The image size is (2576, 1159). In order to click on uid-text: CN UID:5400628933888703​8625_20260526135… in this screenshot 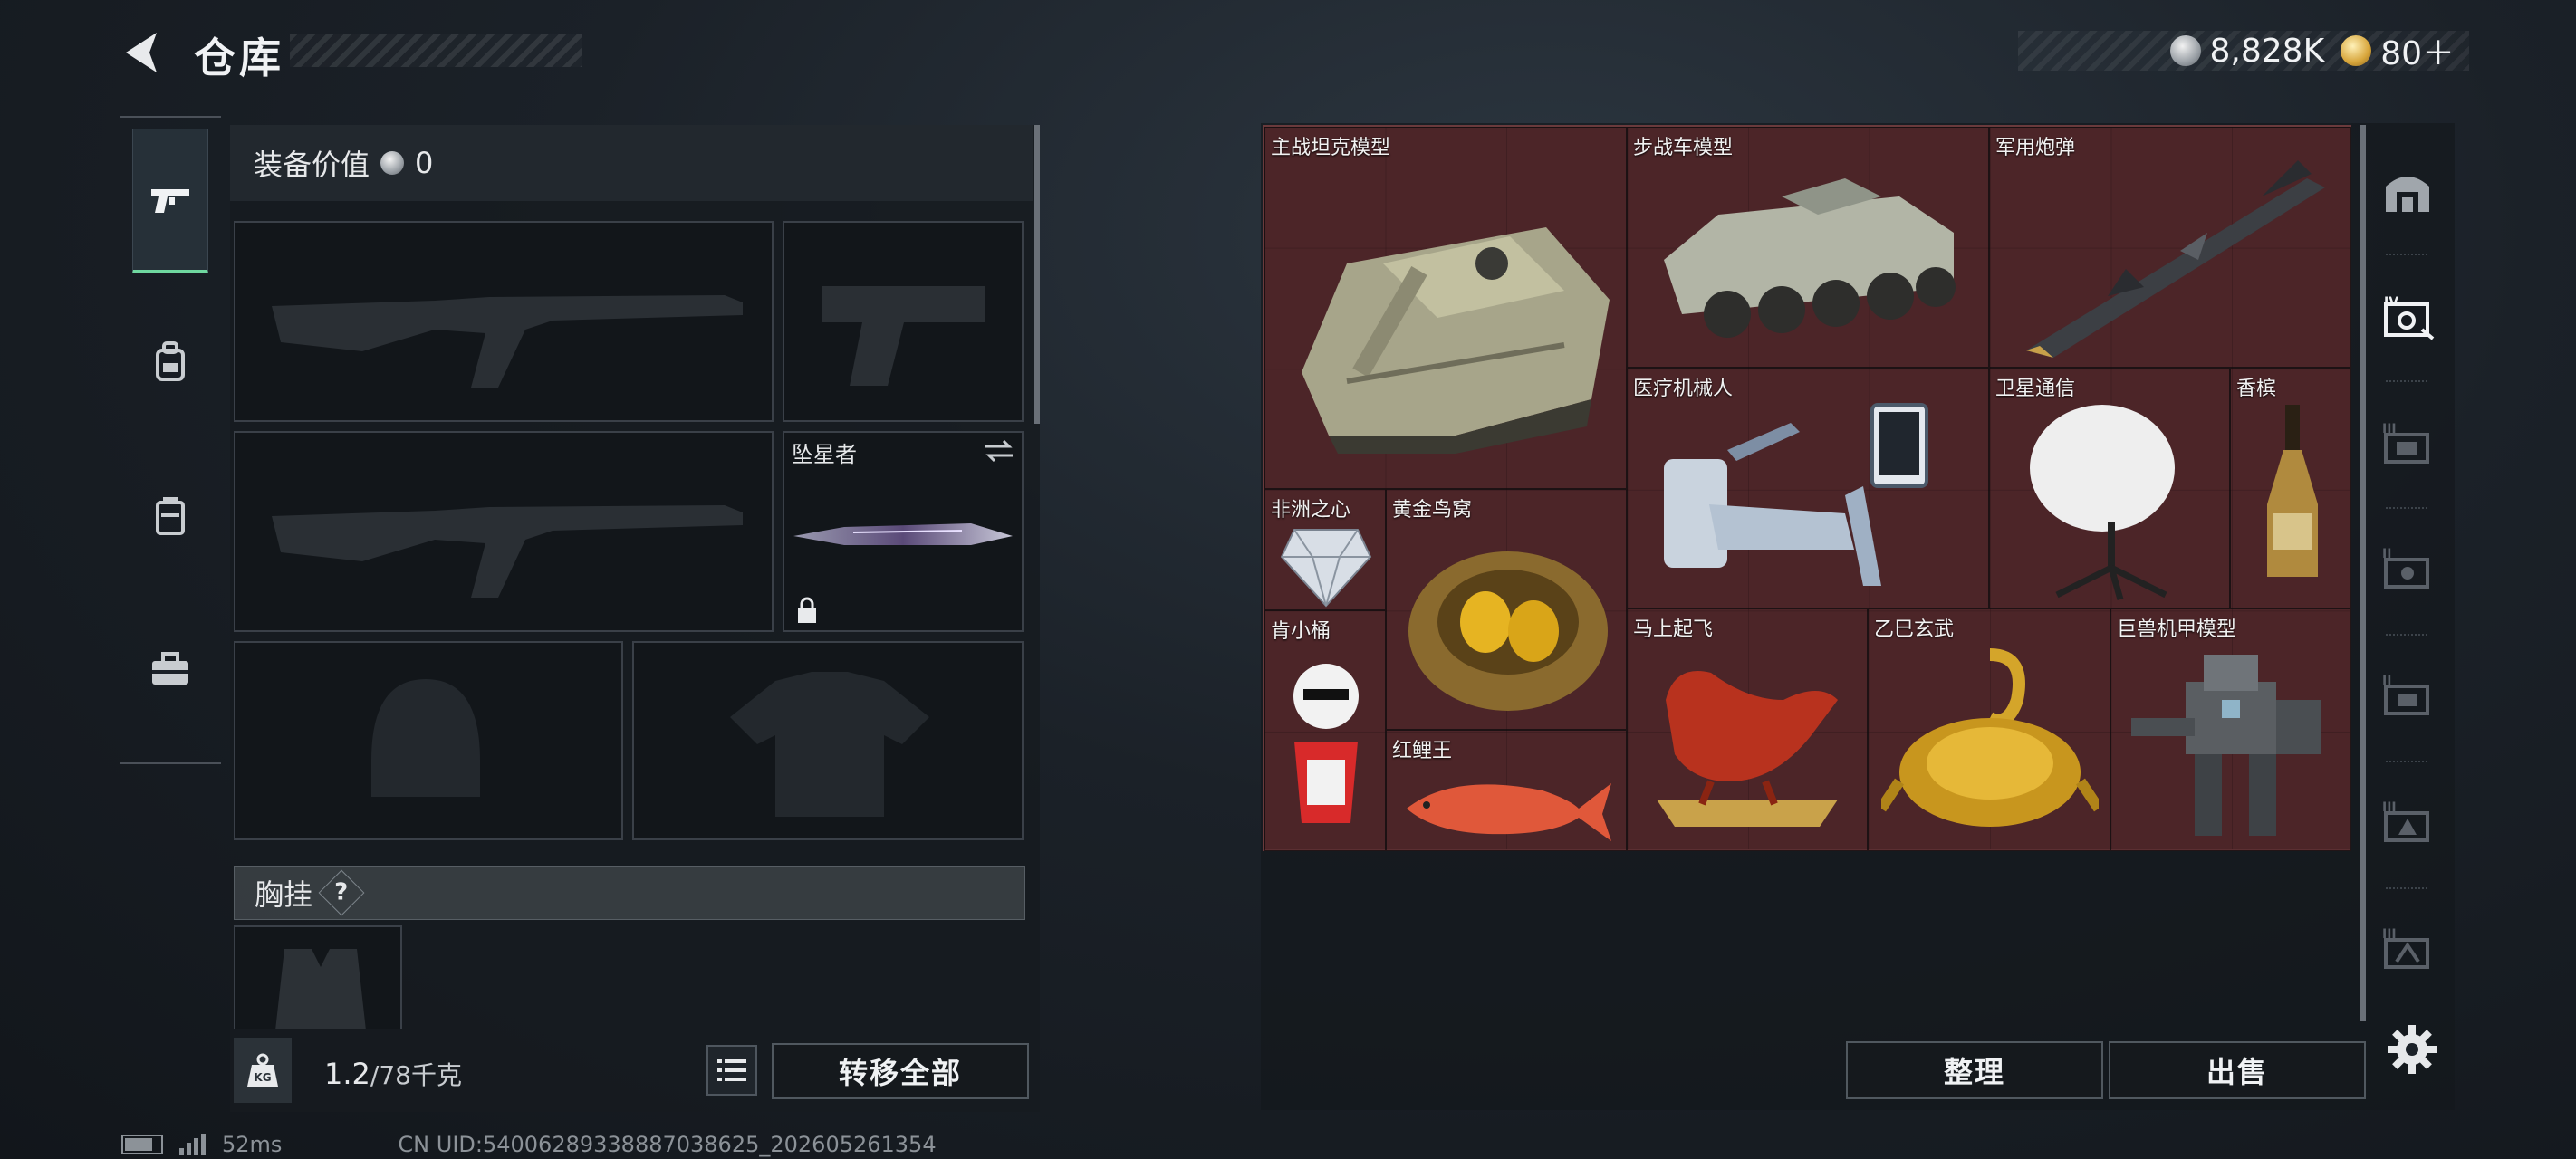, I will do `click(667, 1144)`.